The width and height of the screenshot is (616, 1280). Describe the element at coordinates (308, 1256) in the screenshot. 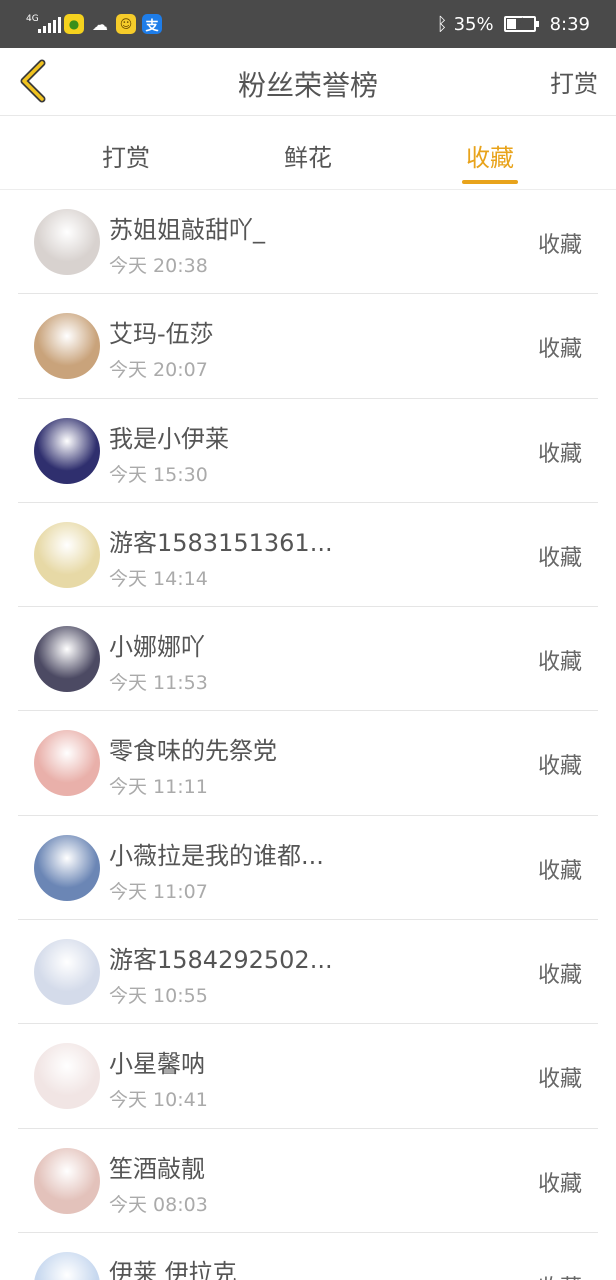

I see `list-item: 伊莱 伊拉克收藏` at that location.